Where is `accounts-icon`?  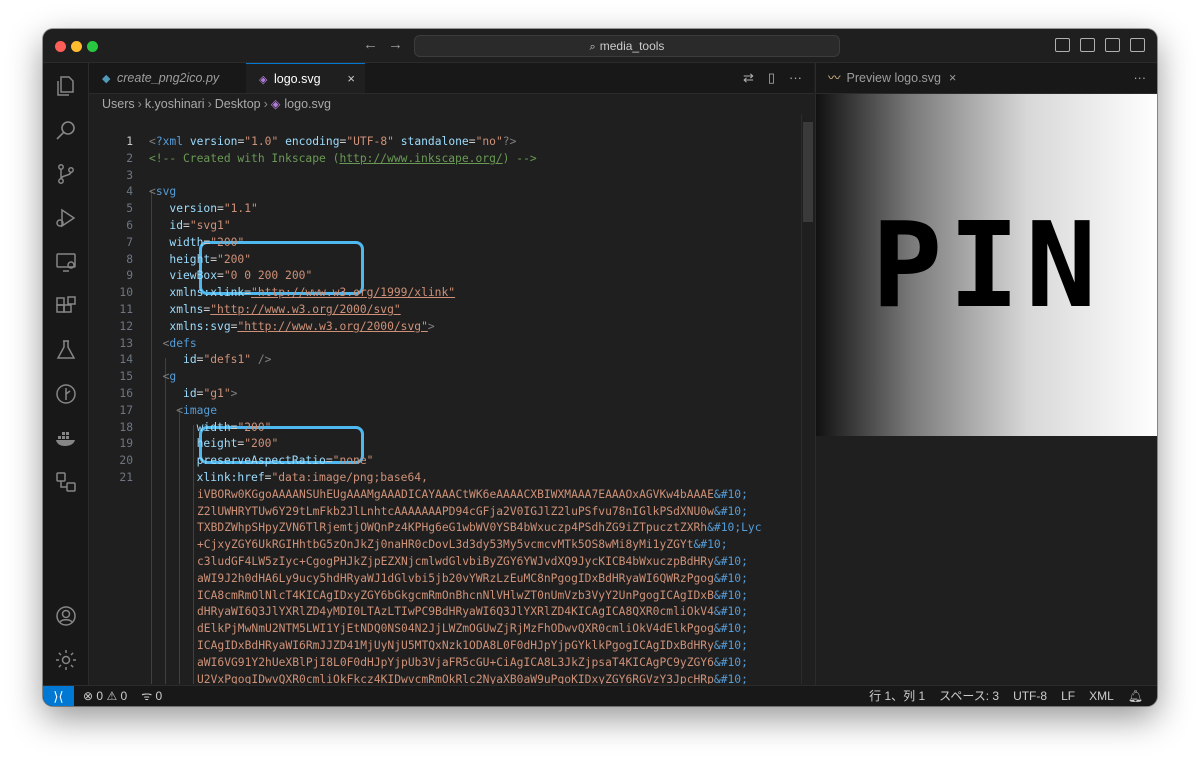 accounts-icon is located at coordinates (66, 616).